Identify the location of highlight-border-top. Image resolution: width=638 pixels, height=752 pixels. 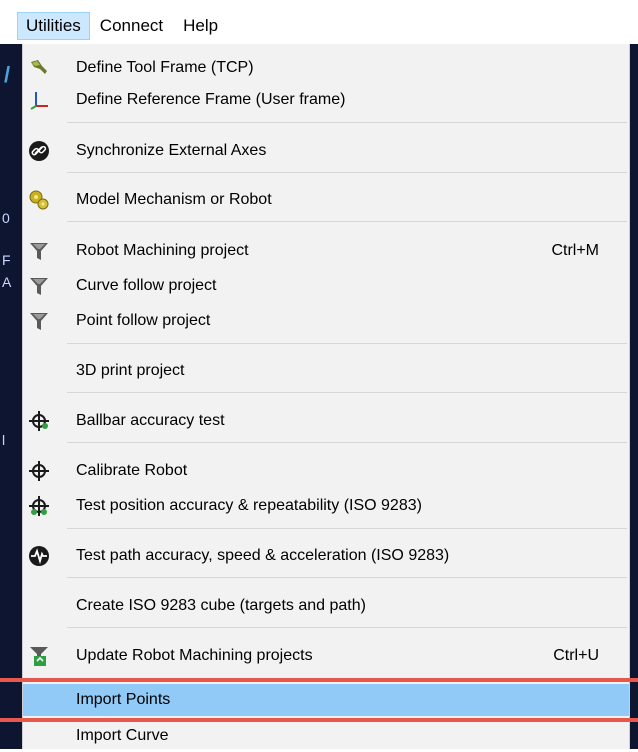
(319, 680).